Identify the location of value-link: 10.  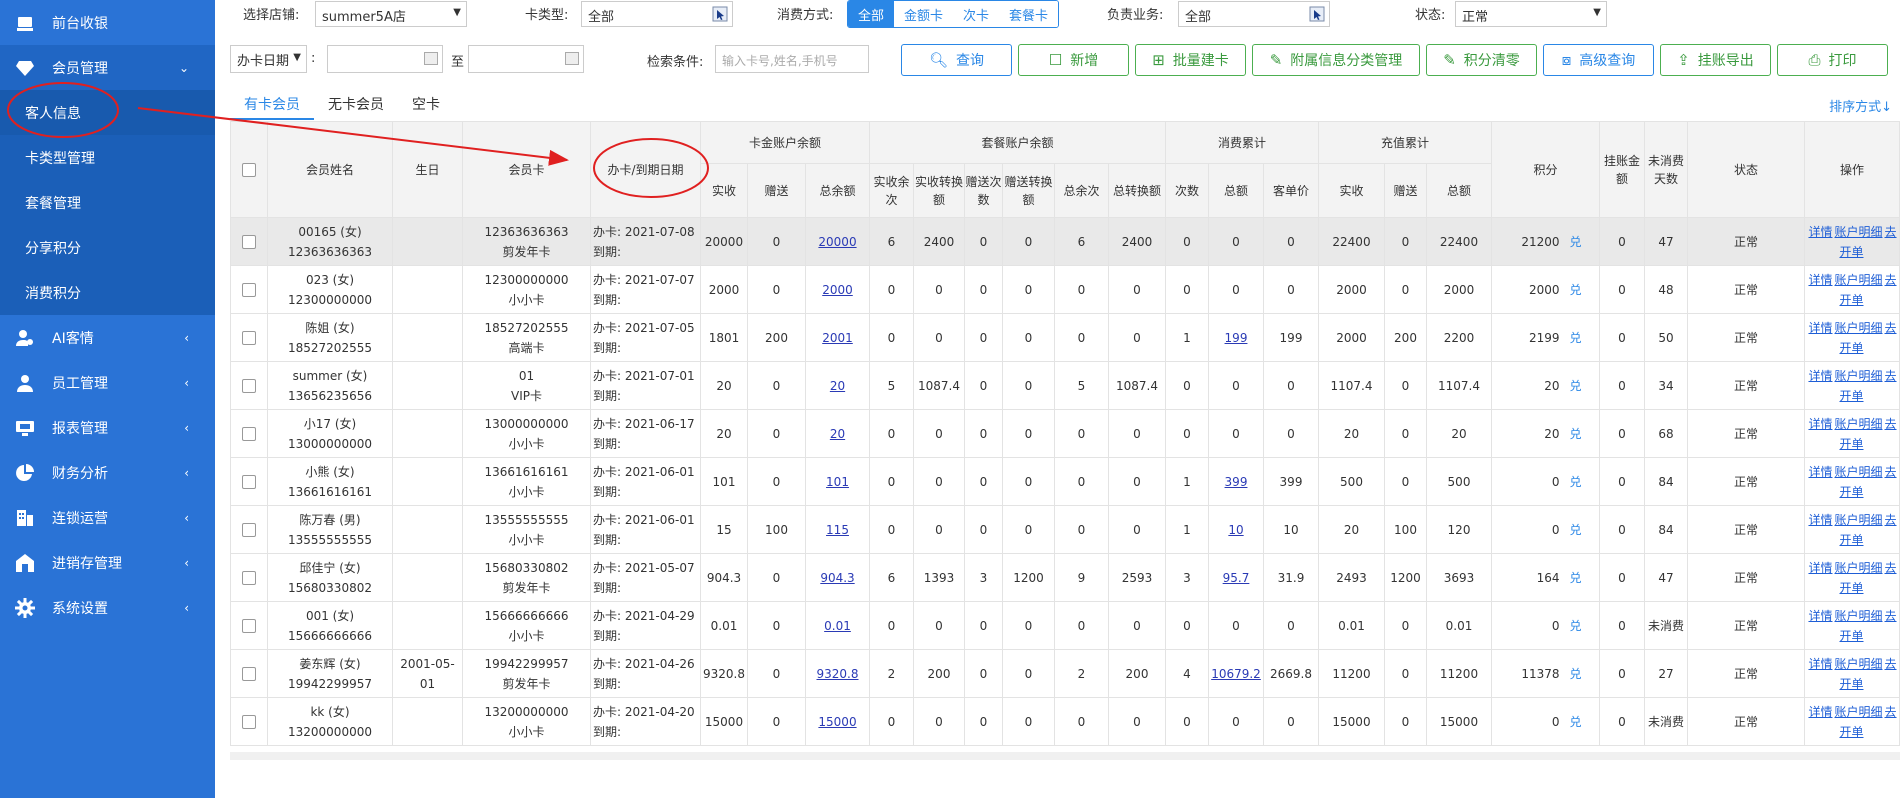
(1235, 530).